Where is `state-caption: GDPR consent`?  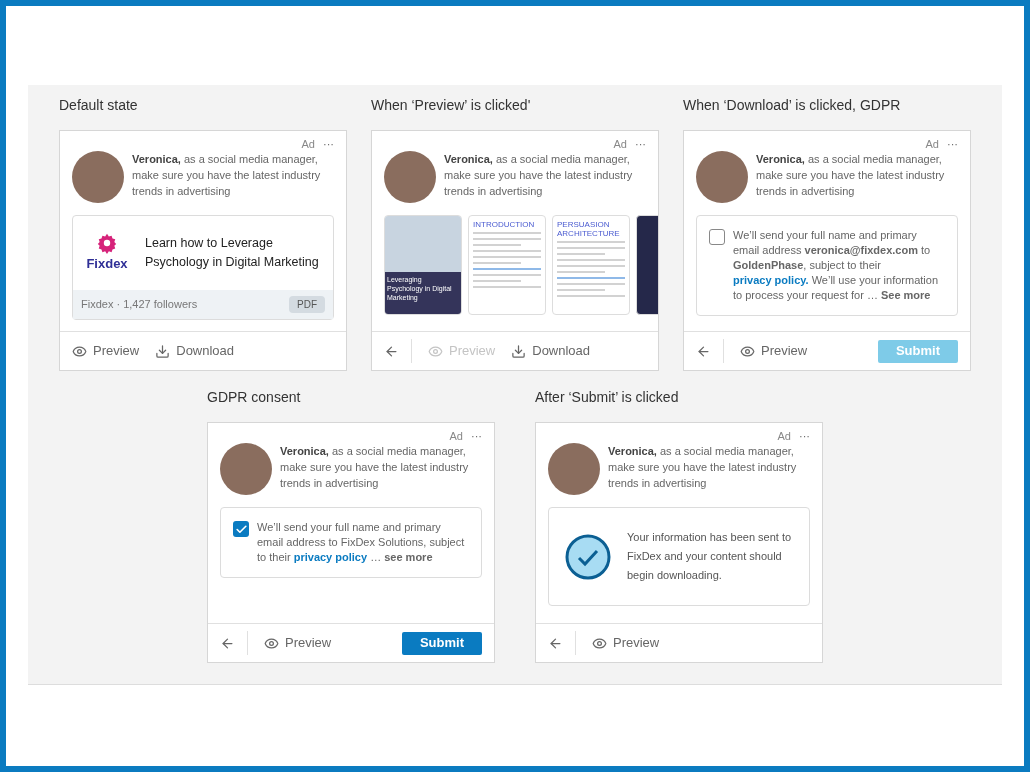 state-caption: GDPR consent is located at coordinates (254, 397).